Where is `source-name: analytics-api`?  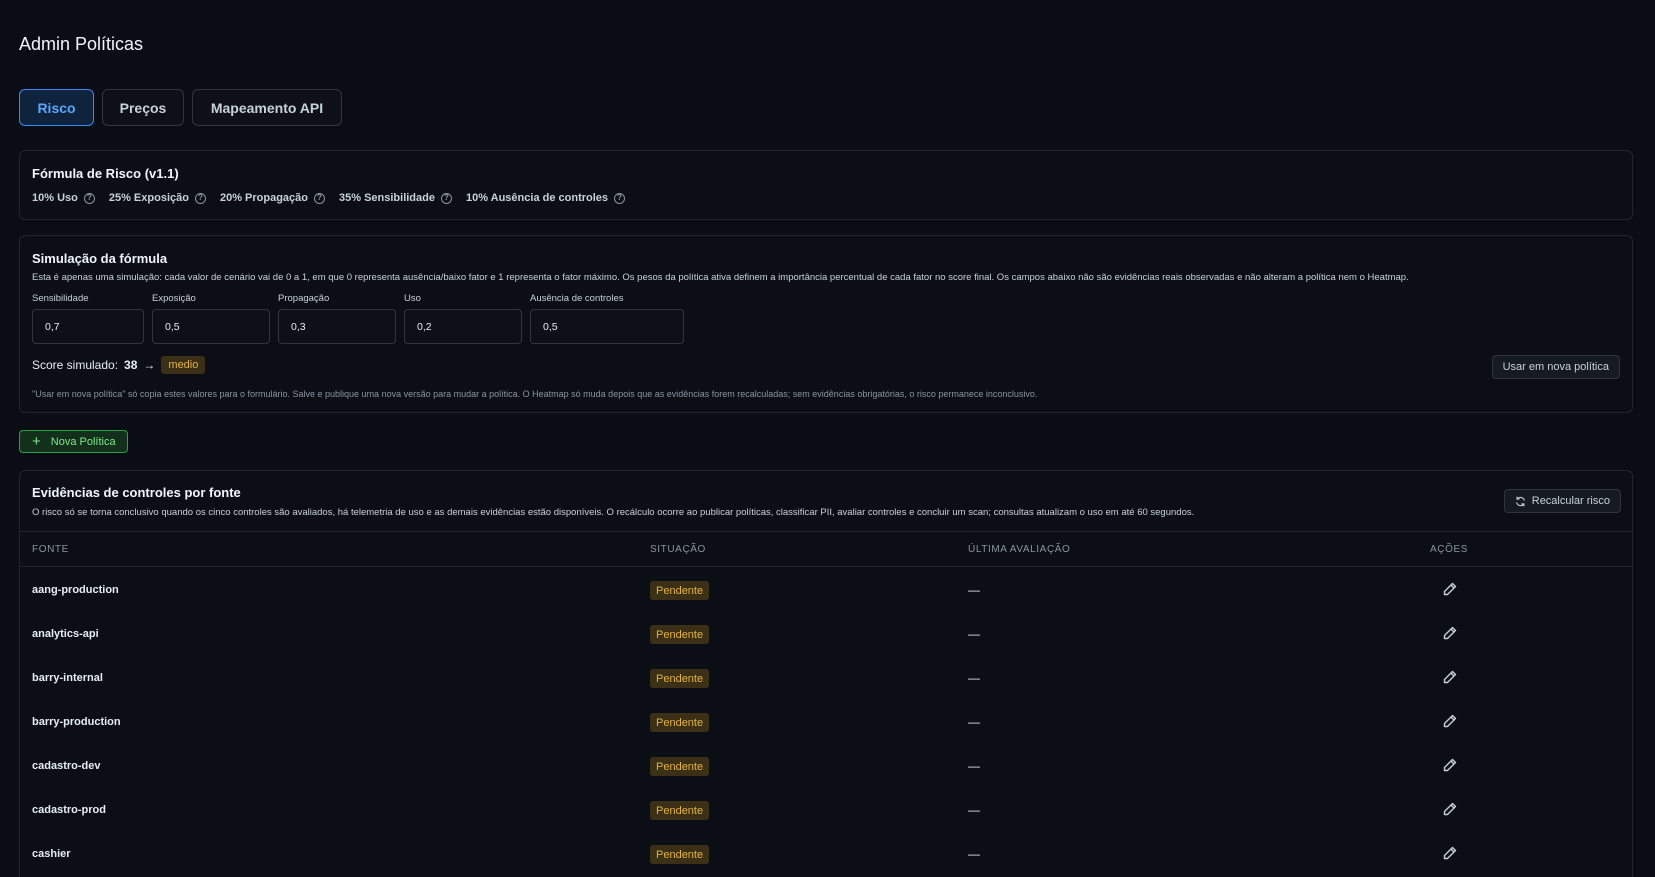 source-name: analytics-api is located at coordinates (65, 634).